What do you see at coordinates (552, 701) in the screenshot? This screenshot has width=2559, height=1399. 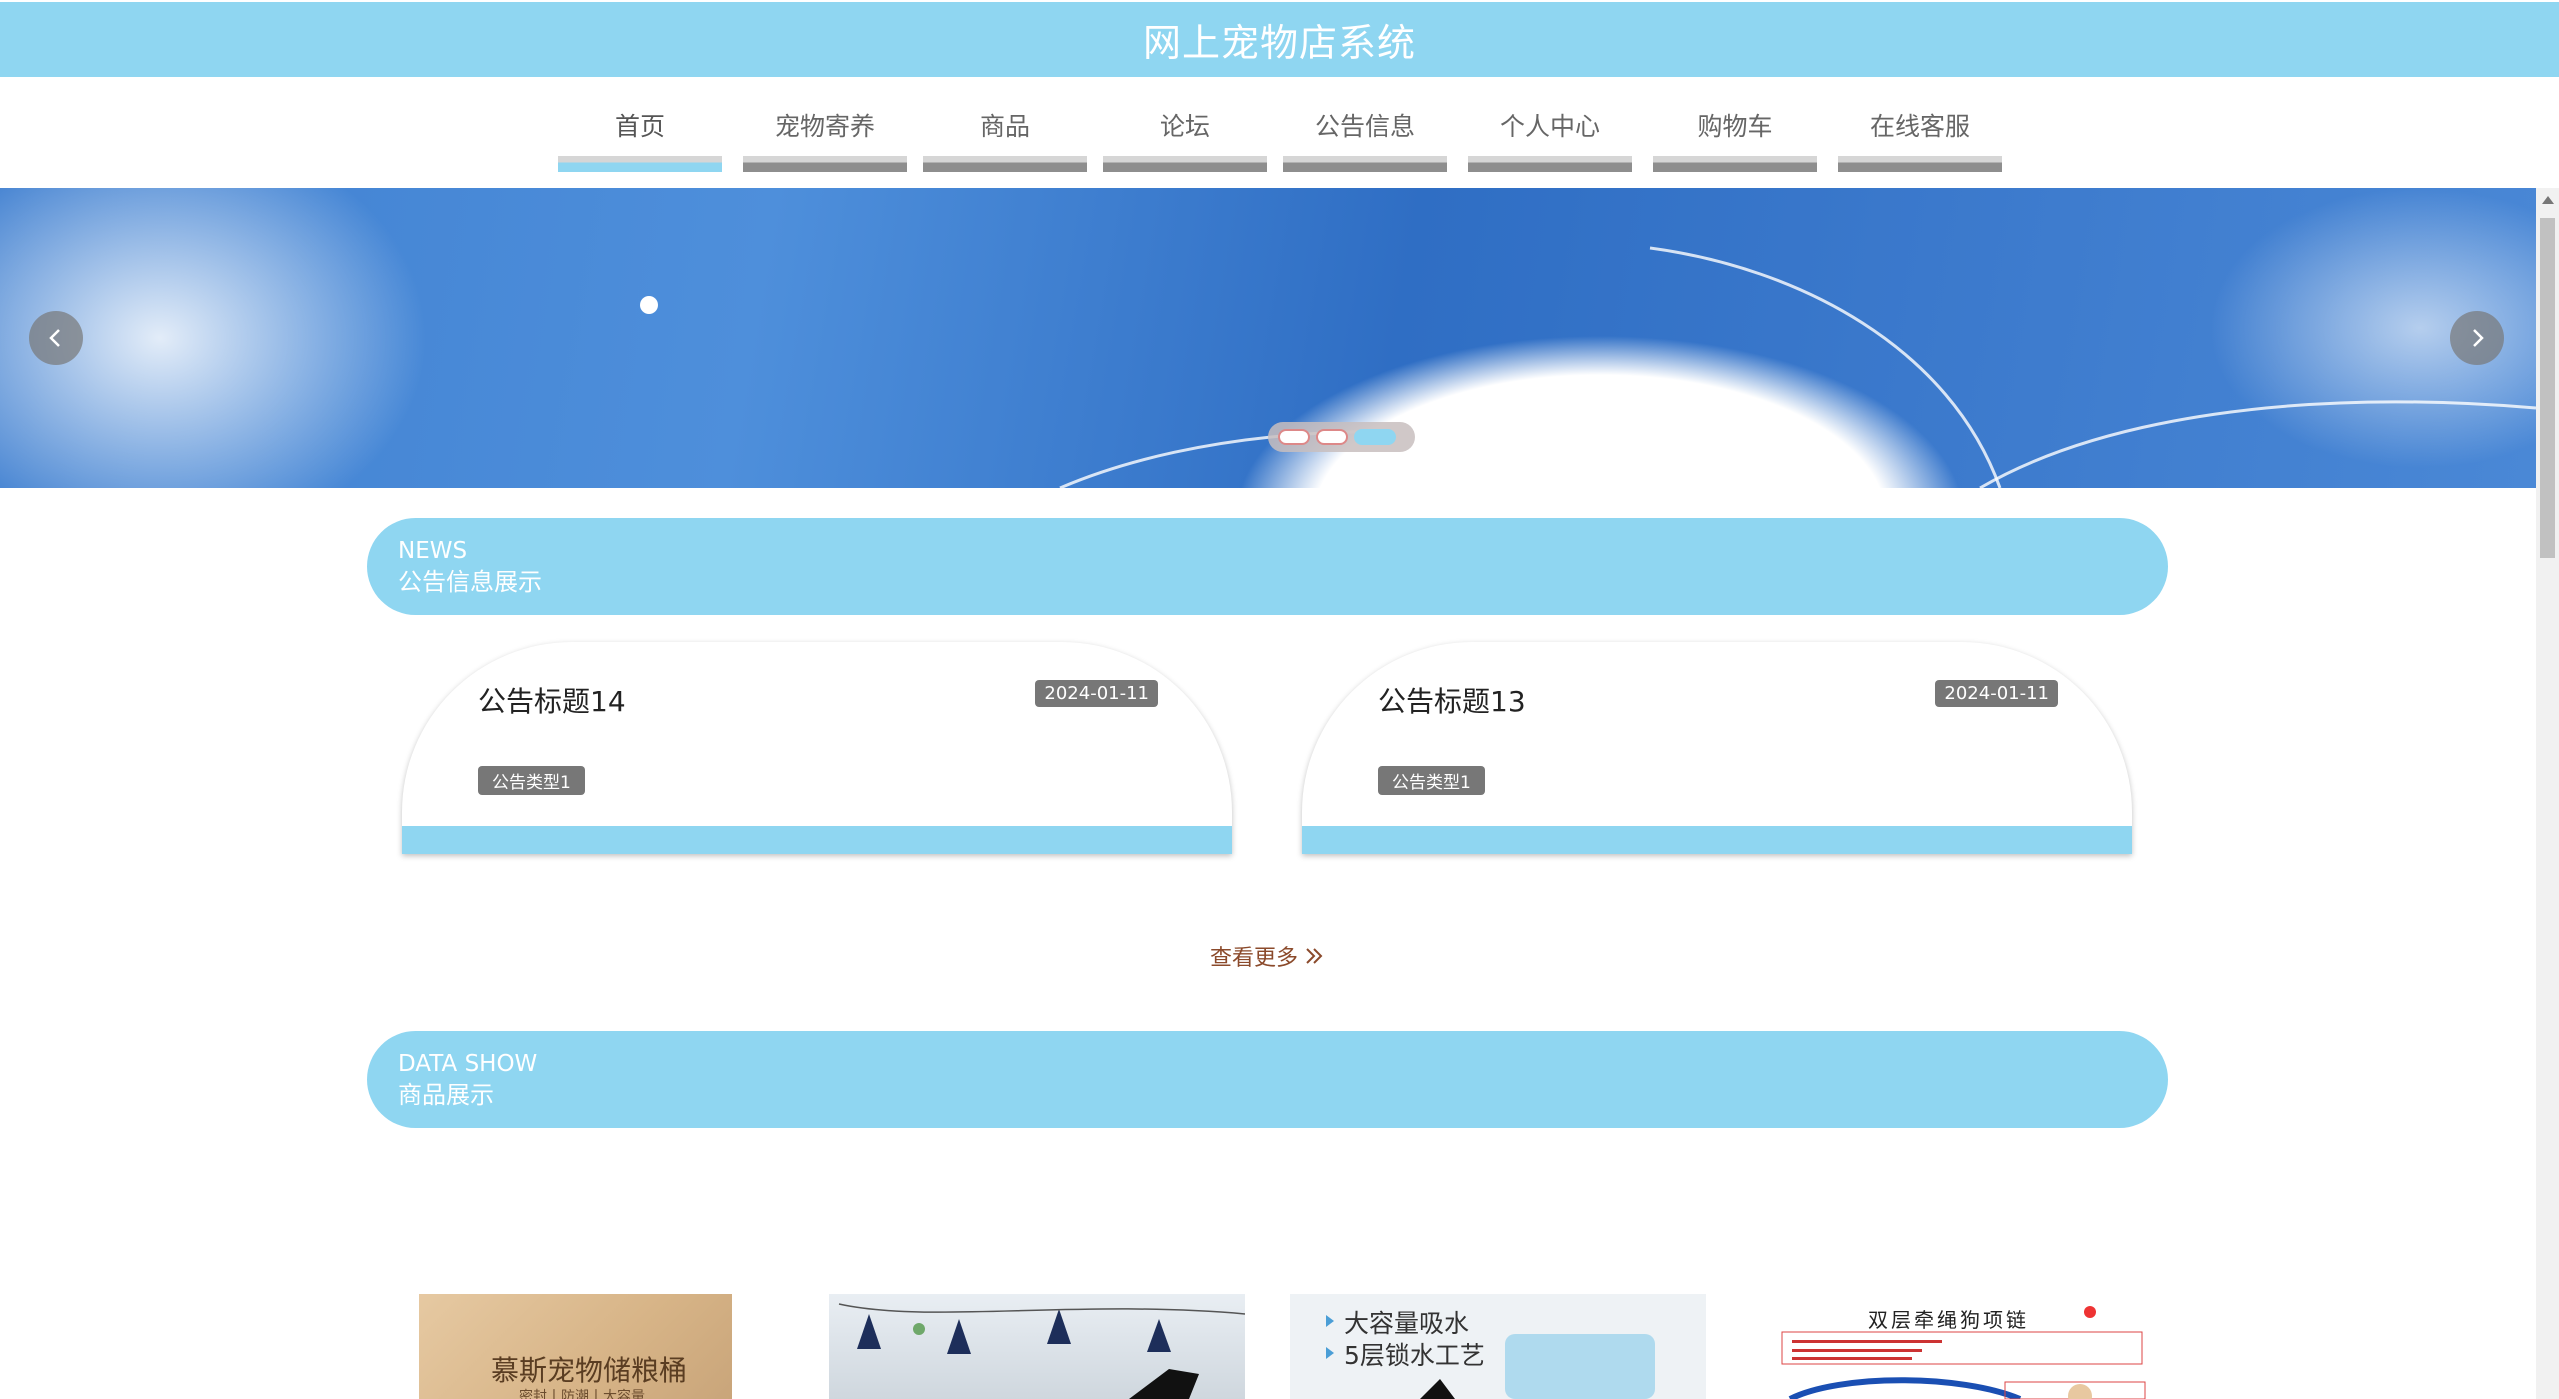 I see `notice-title: 公告标题14` at bounding box center [552, 701].